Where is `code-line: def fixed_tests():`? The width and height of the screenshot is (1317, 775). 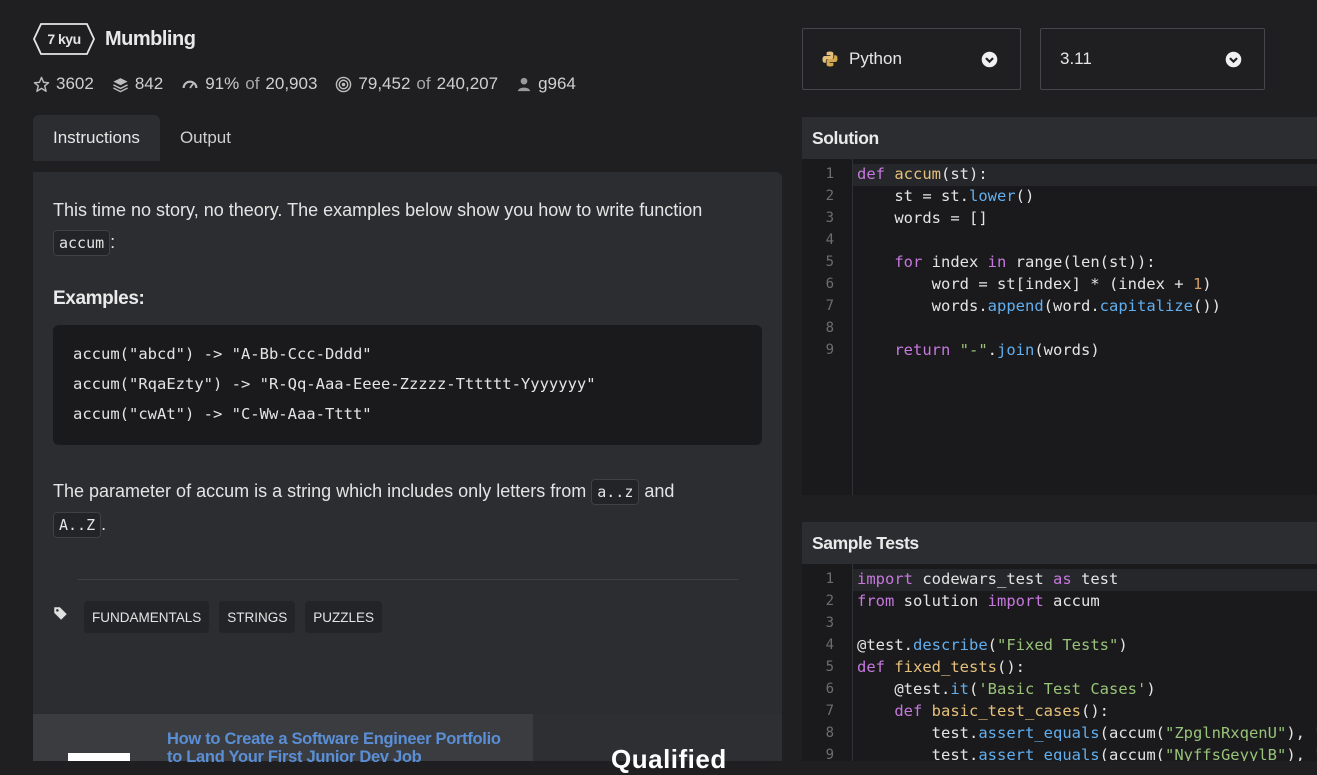 code-line: def fixed_tests(): is located at coordinates (941, 667).